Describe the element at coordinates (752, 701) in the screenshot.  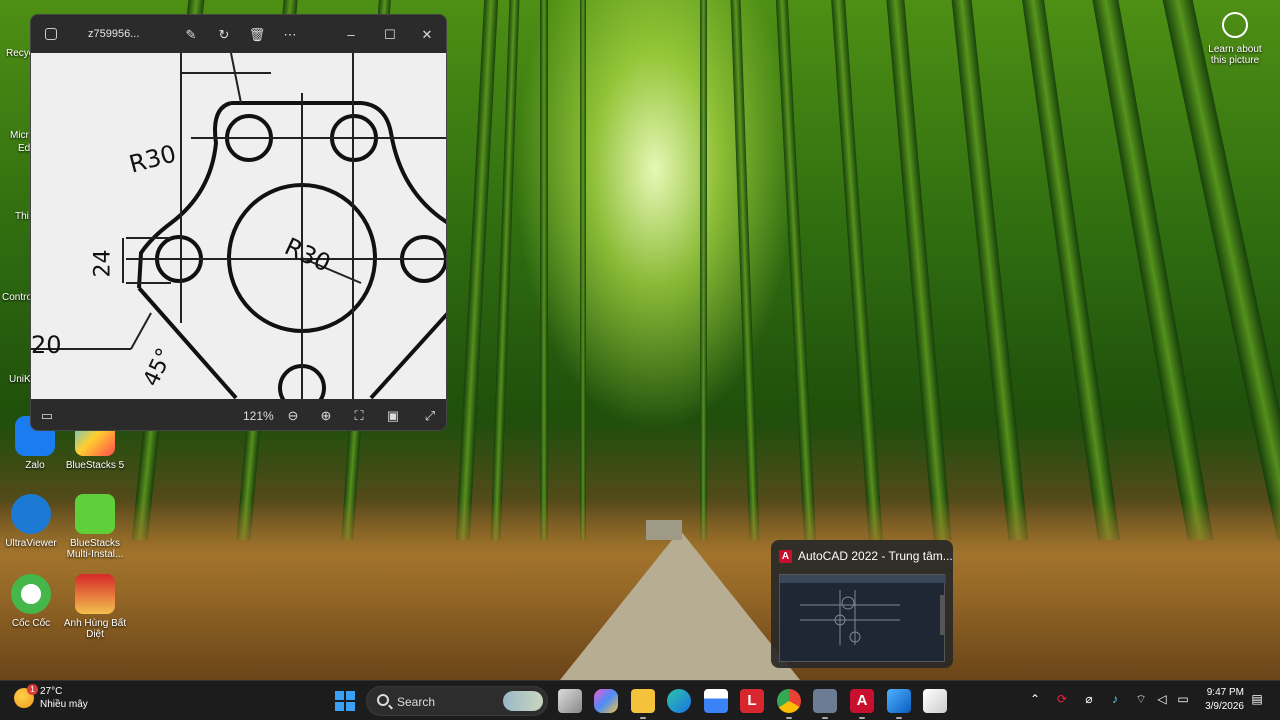
I see `lingoes-icon: L` at that location.